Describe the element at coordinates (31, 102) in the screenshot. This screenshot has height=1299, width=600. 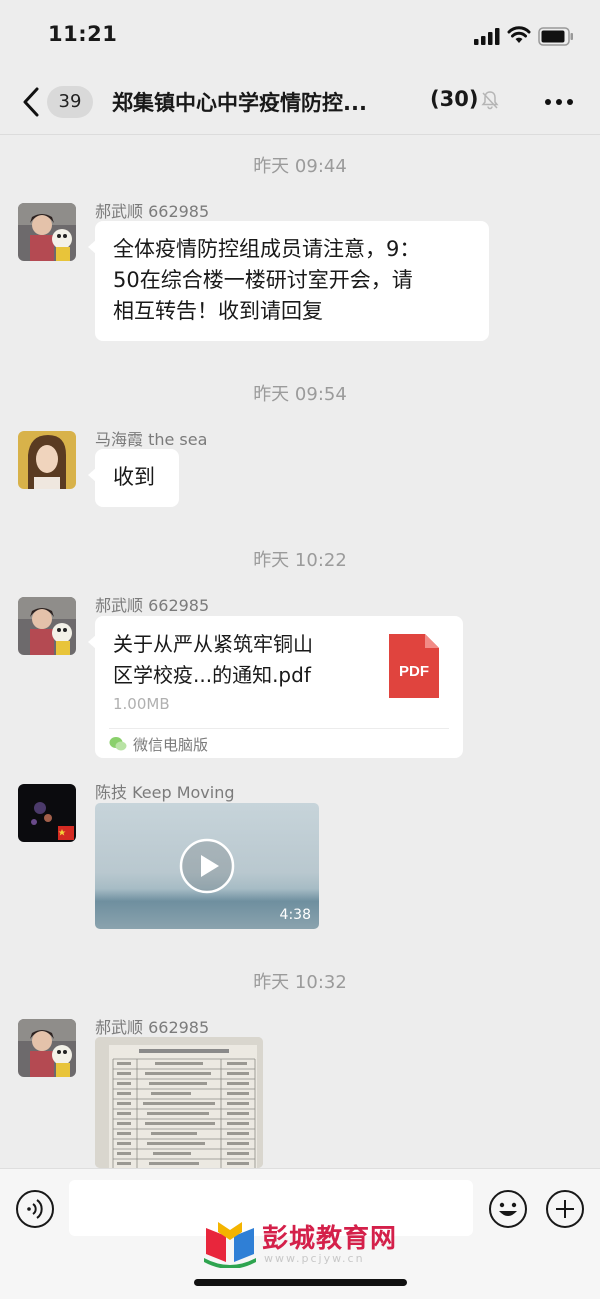
I see `back-chevron-icon` at that location.